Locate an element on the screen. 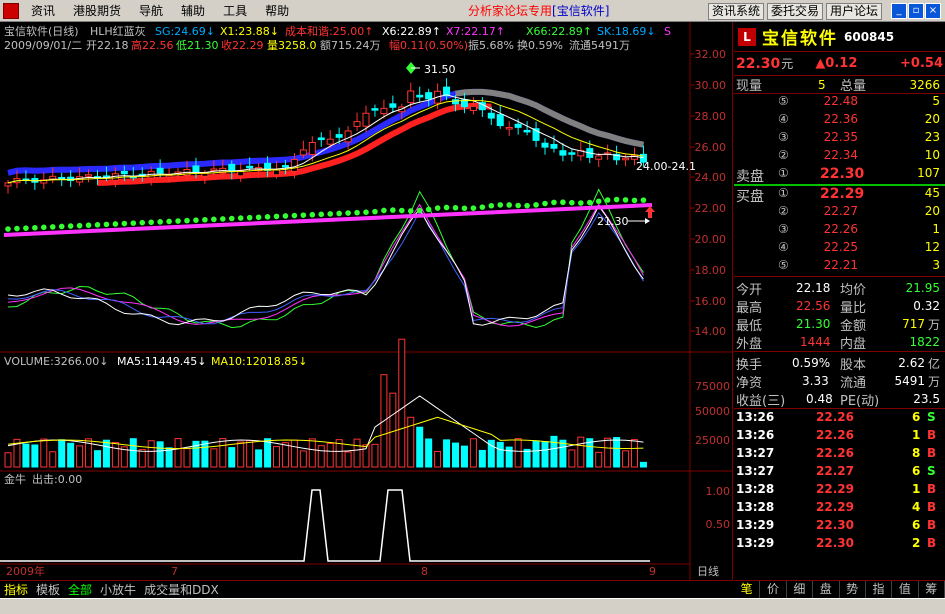  tick-p: 22.29 is located at coordinates (835, 489).